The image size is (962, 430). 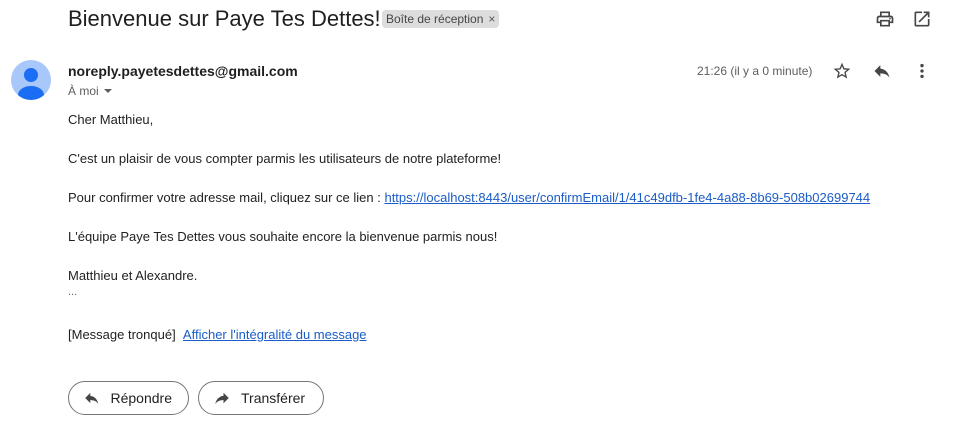 I want to click on caret-down-icon, so click(x=107, y=91).